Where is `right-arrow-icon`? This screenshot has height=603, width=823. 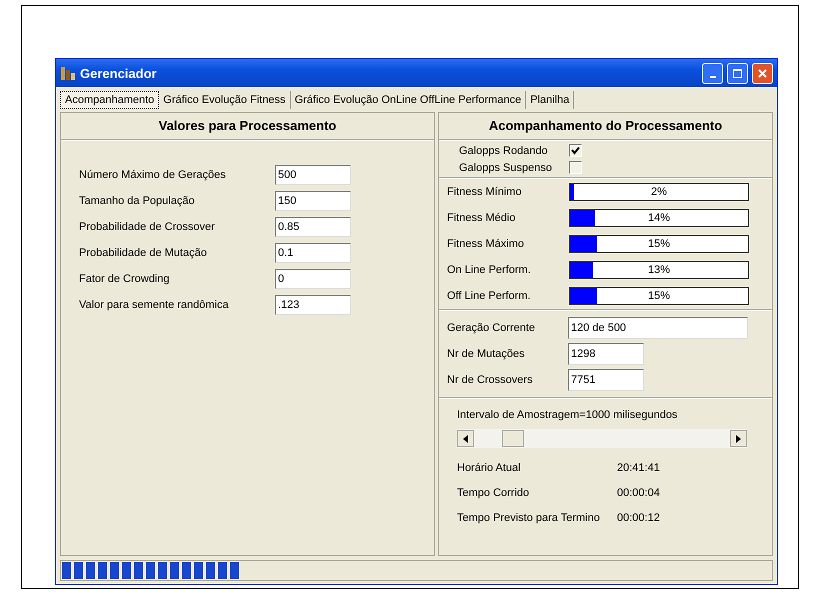
right-arrow-icon is located at coordinates (738, 438).